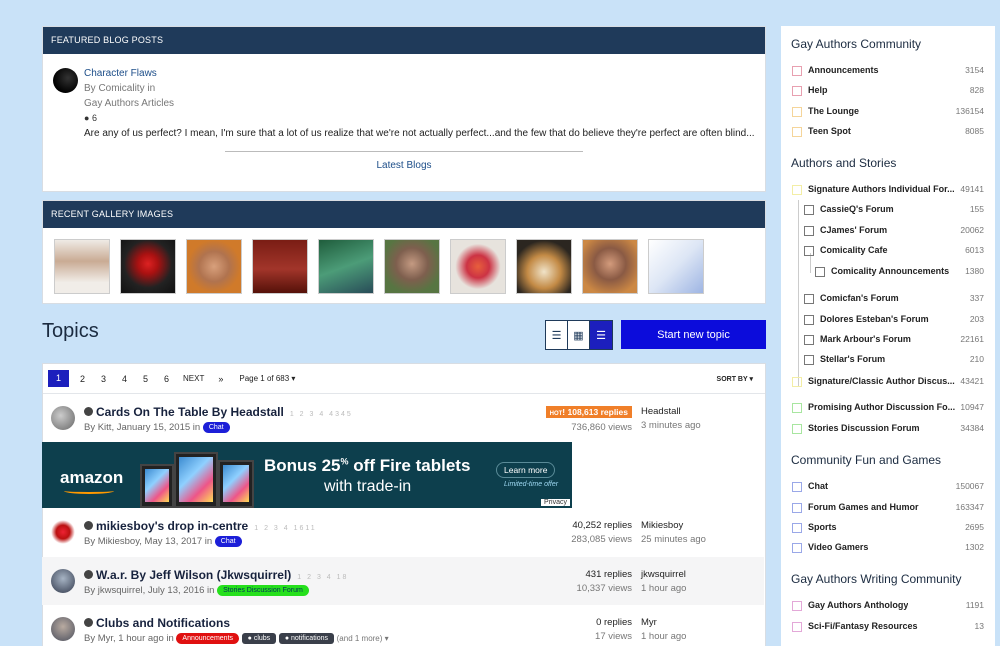  I want to click on sidebar-forum-label: Announcements, so click(843, 70).